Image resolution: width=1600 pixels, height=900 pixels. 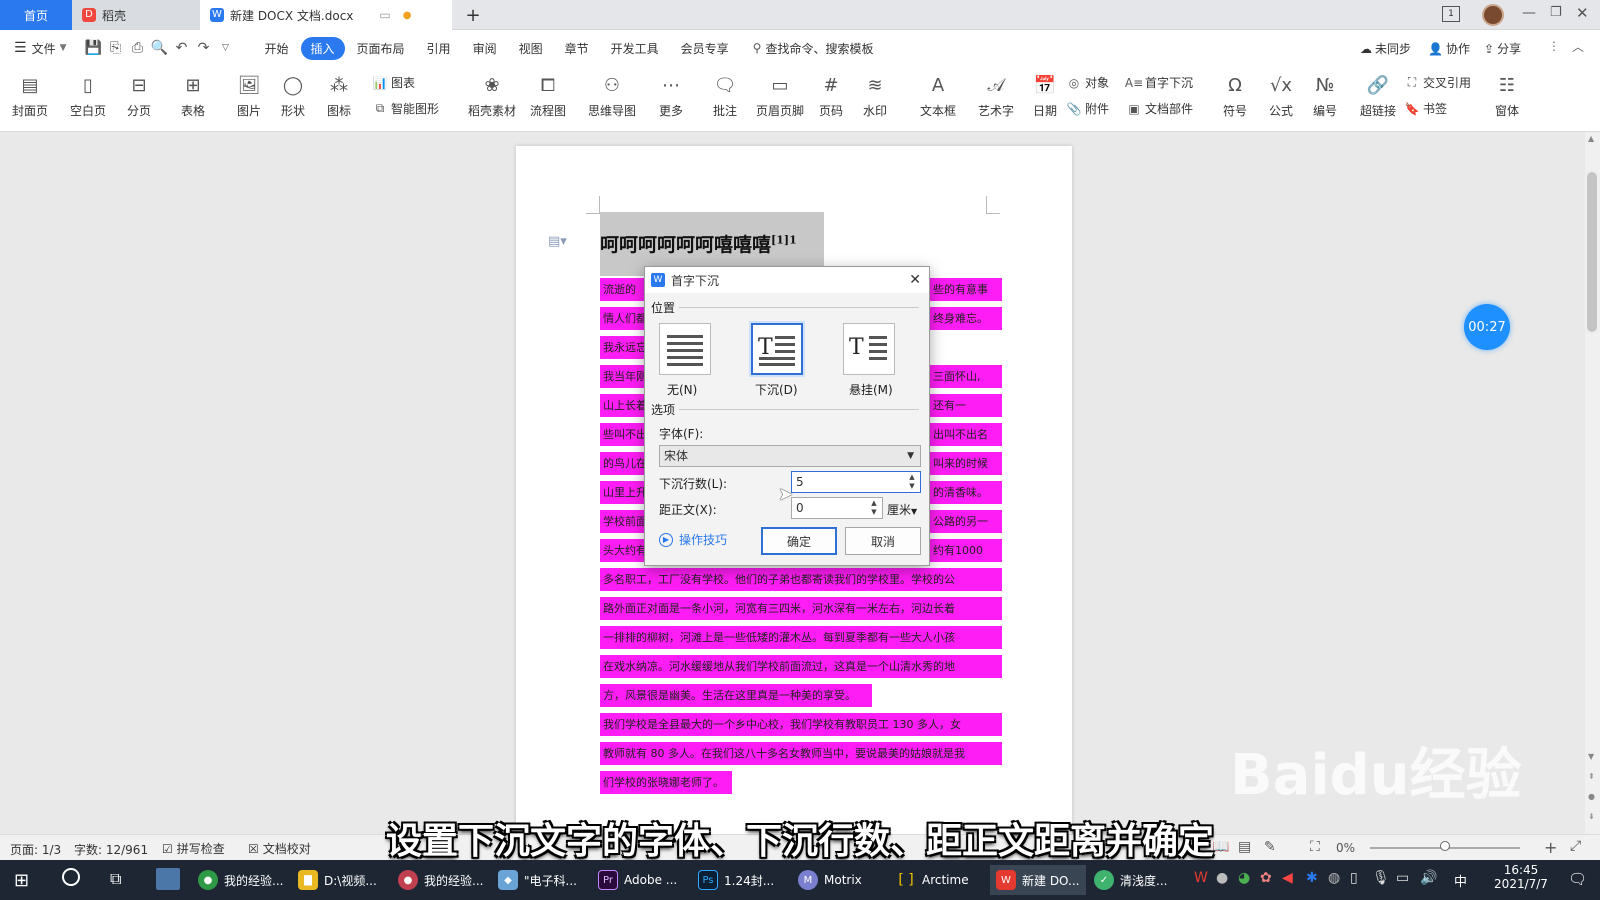 I want to click on save-icon: 💾, so click(x=94, y=48).